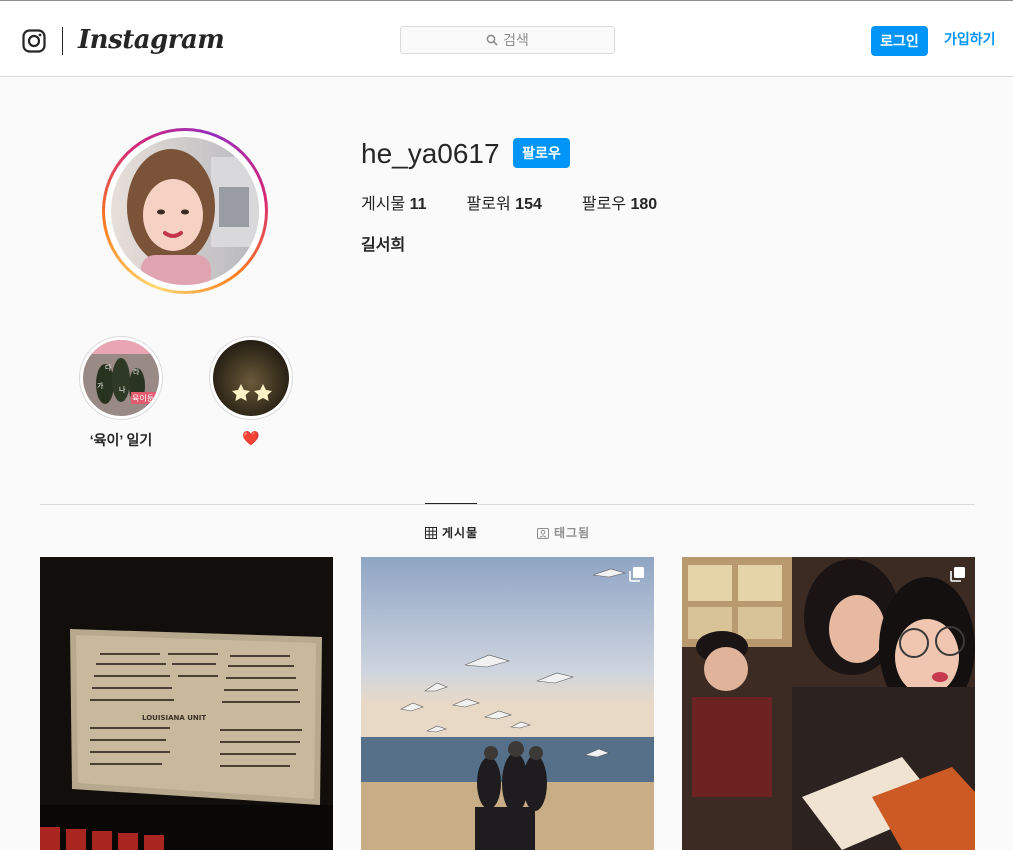  I want to click on cover-text: 육이툰, so click(143, 398).